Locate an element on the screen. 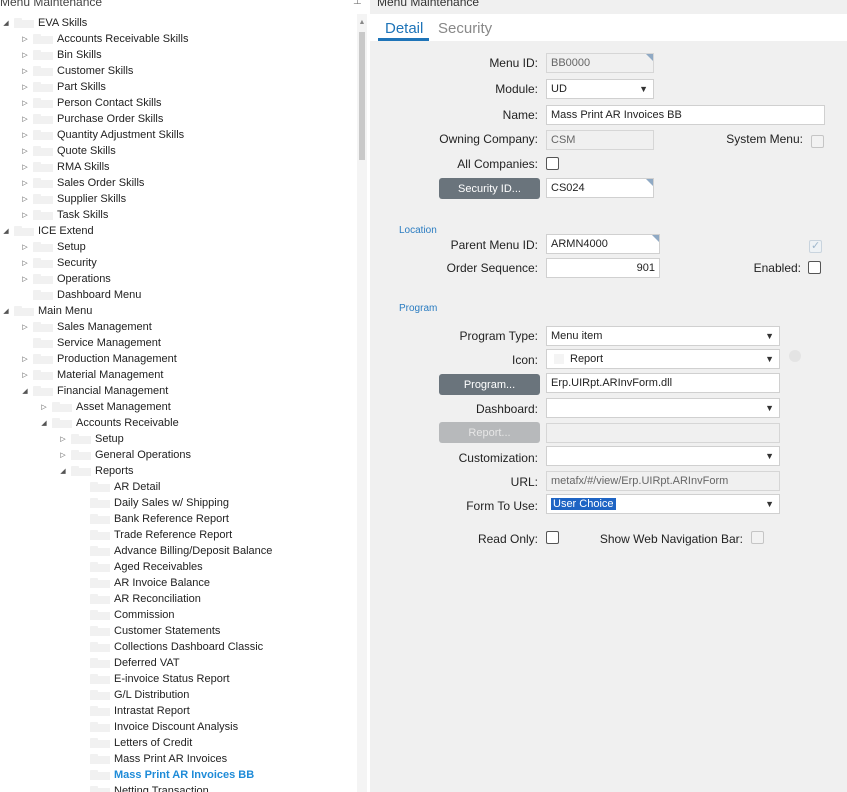  tree-item: ▷ General Operations is located at coordinates (124, 455).